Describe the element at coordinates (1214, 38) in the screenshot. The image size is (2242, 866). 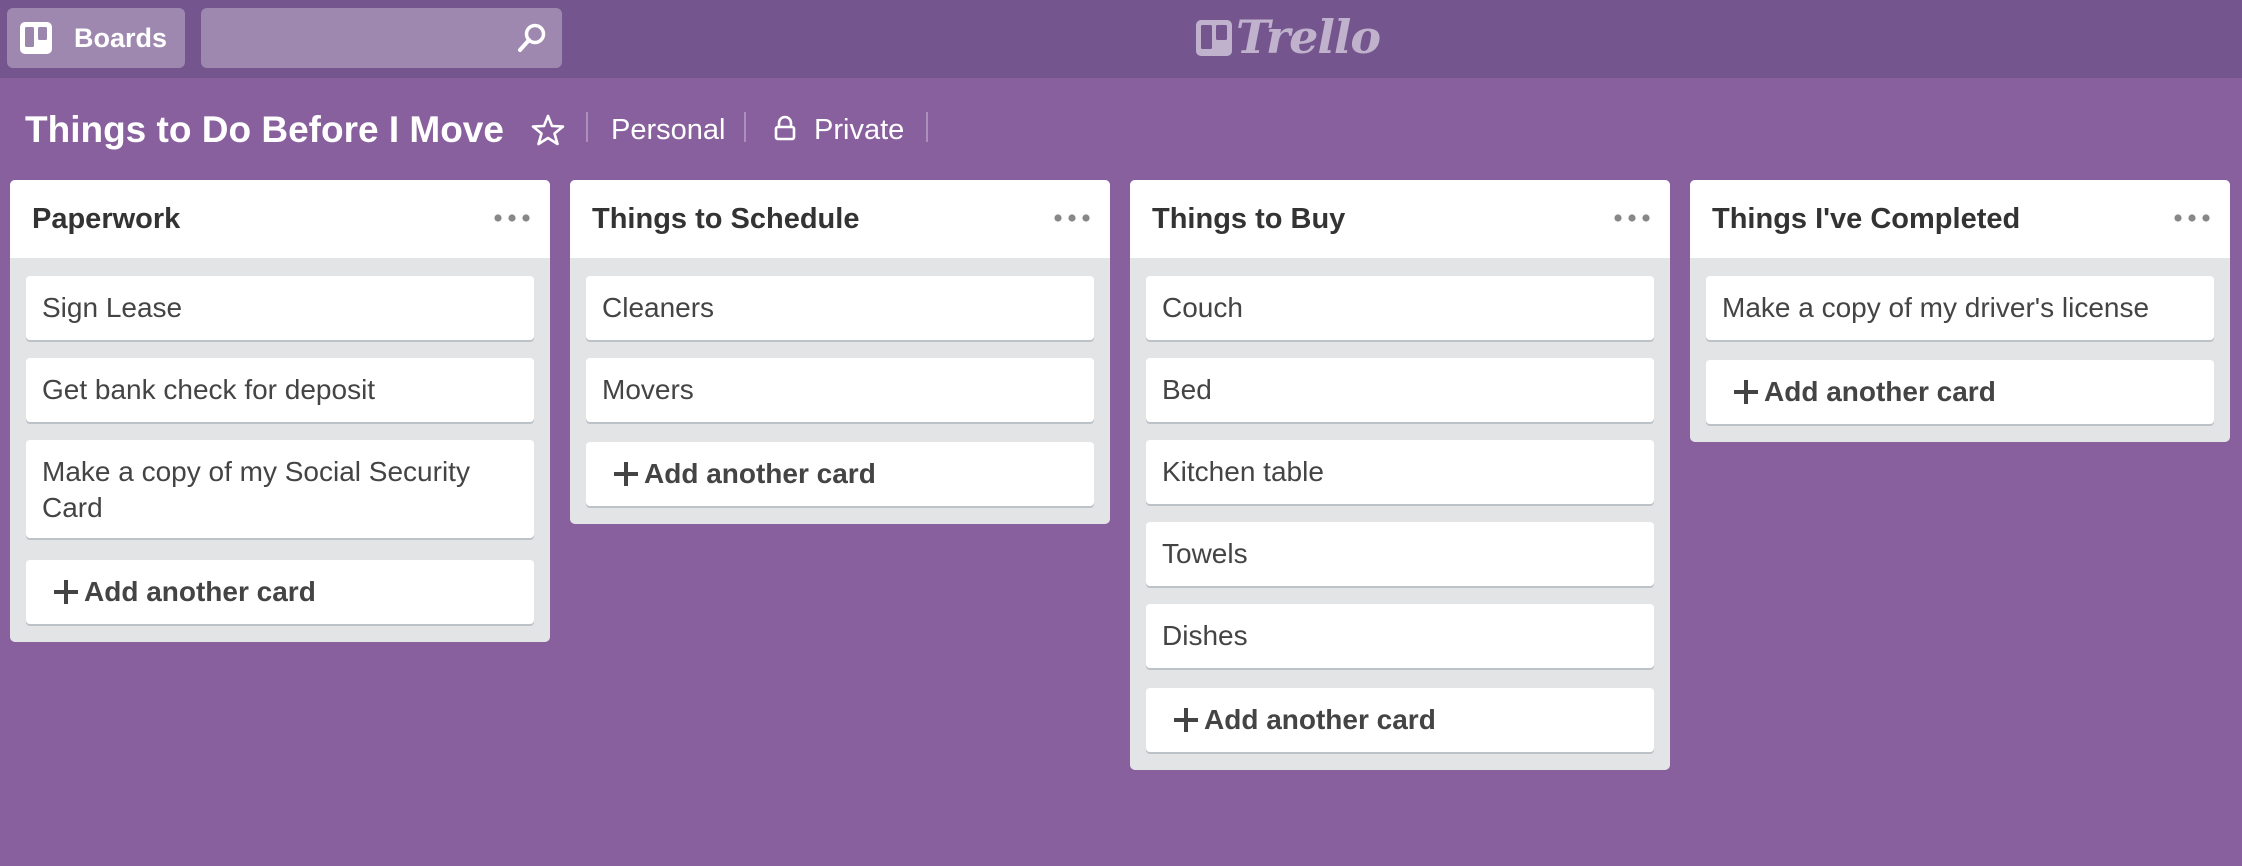
I see `trello-logo-icon` at that location.